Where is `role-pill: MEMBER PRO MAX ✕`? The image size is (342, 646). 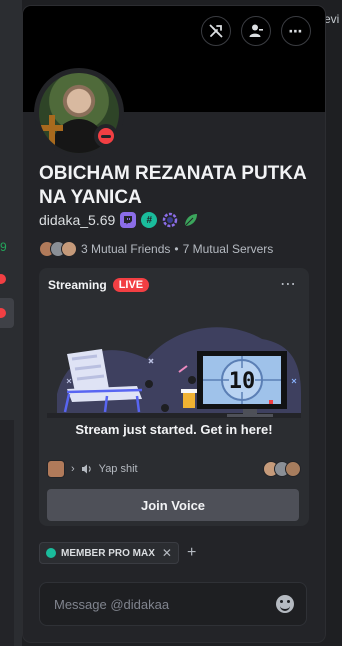 role-pill: MEMBER PRO MAX ✕ is located at coordinates (109, 553).